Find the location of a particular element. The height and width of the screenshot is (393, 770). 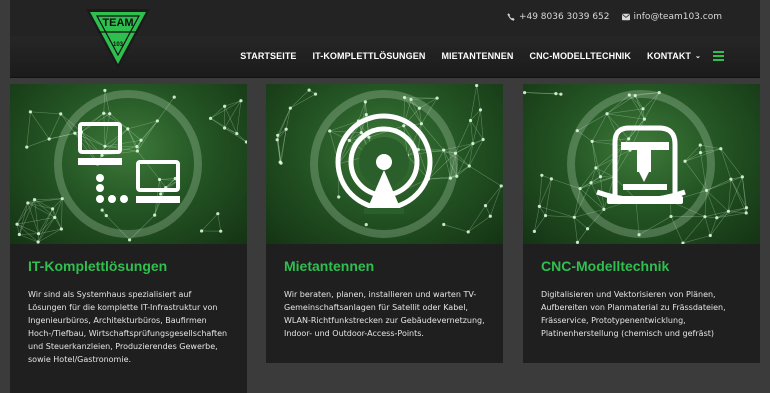

nav-item-mietantennen: MIETANTENNEN is located at coordinates (477, 56).